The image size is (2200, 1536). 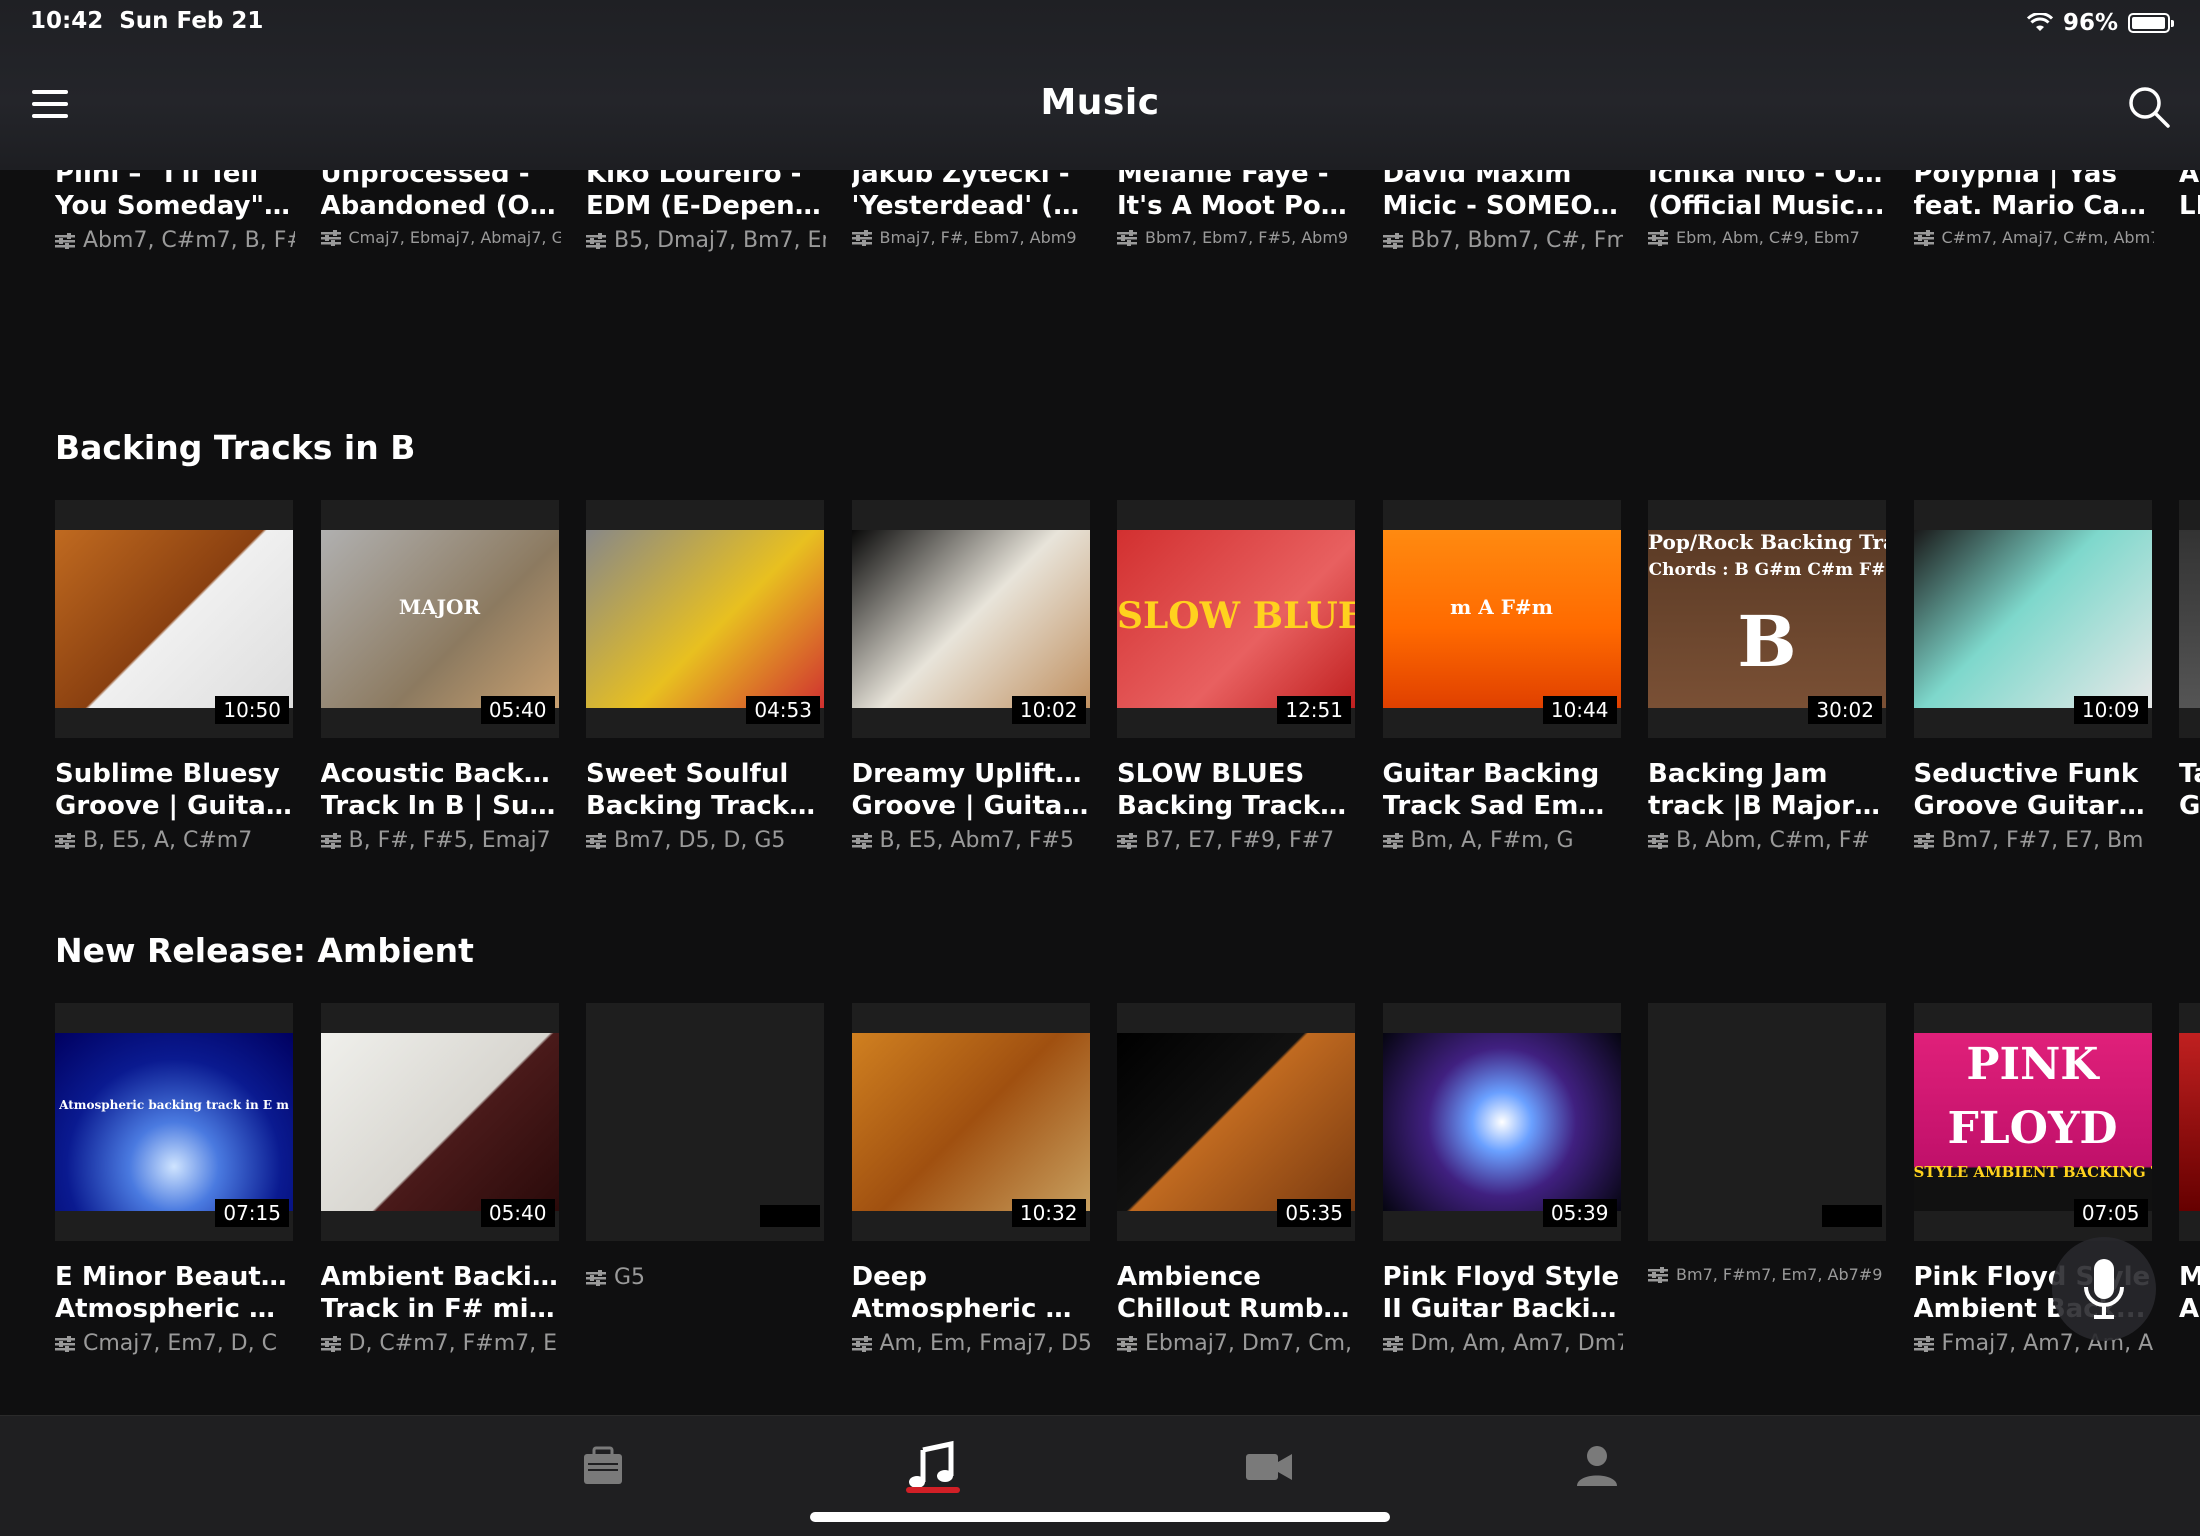 What do you see at coordinates (1516, 1343) in the screenshot?
I see `chord-text: Dm, Am, Am7, Dm7` at bounding box center [1516, 1343].